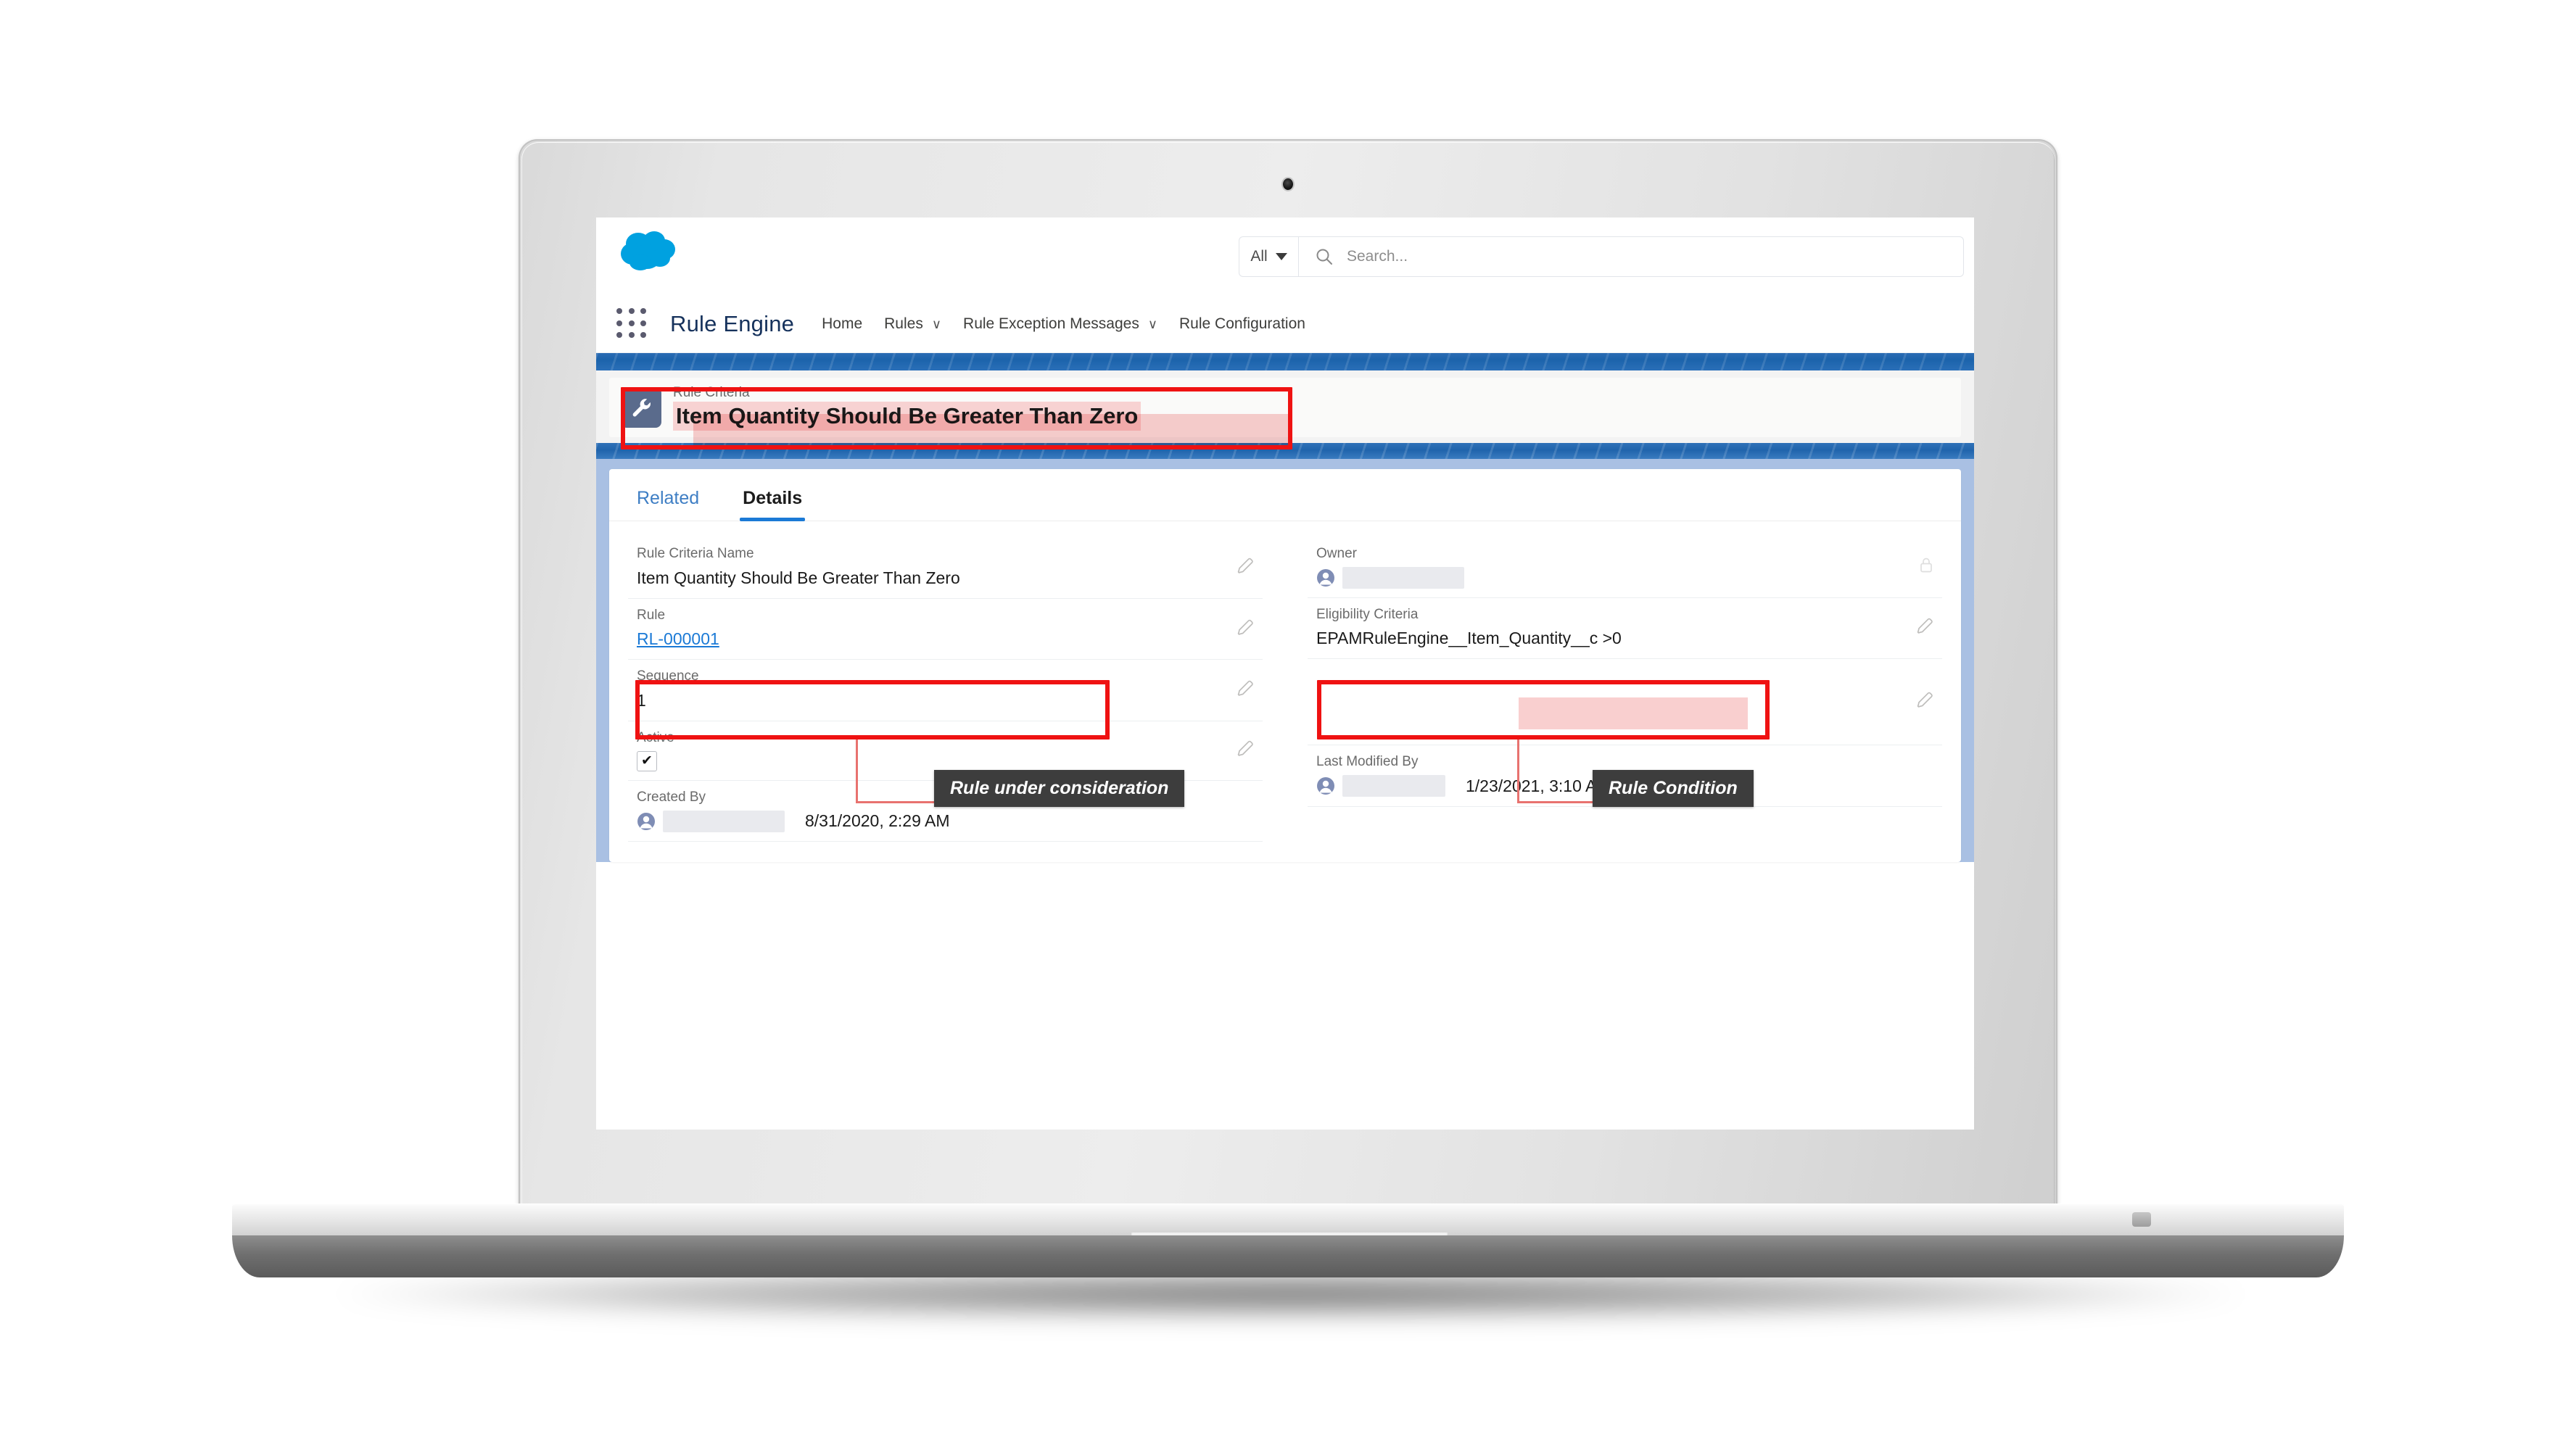  I want to click on nav-item-label: Rule Configuration, so click(1242, 323).